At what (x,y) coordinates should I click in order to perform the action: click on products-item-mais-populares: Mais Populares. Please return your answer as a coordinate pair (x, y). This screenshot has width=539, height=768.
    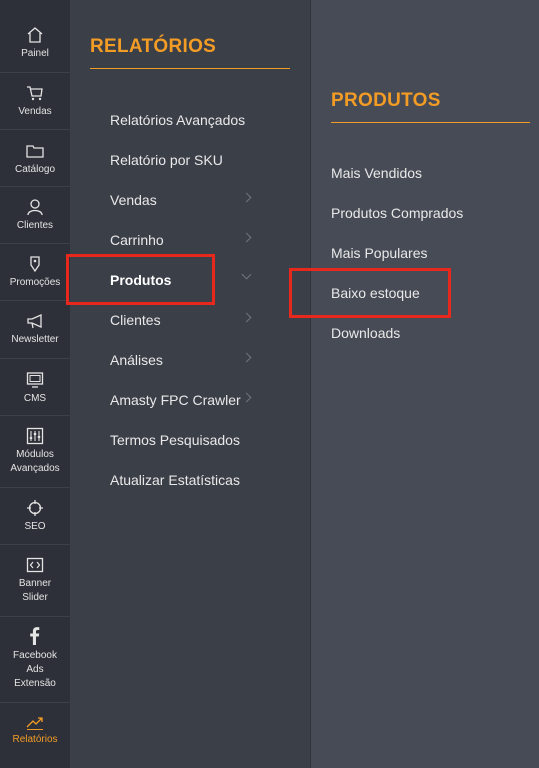
    Looking at the image, I should click on (379, 253).